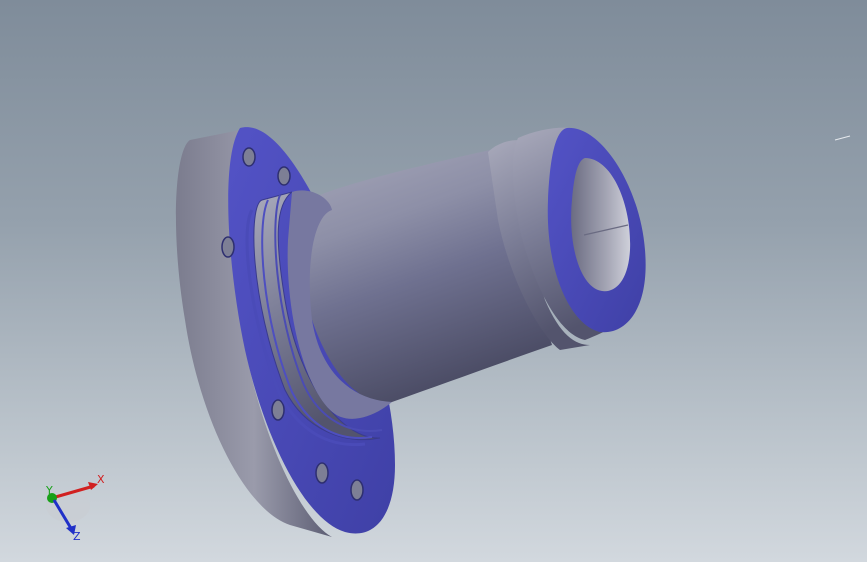 Image resolution: width=867 pixels, height=562 pixels. Describe the element at coordinates (77, 536) in the screenshot. I see `z-axis-label: Z` at that location.